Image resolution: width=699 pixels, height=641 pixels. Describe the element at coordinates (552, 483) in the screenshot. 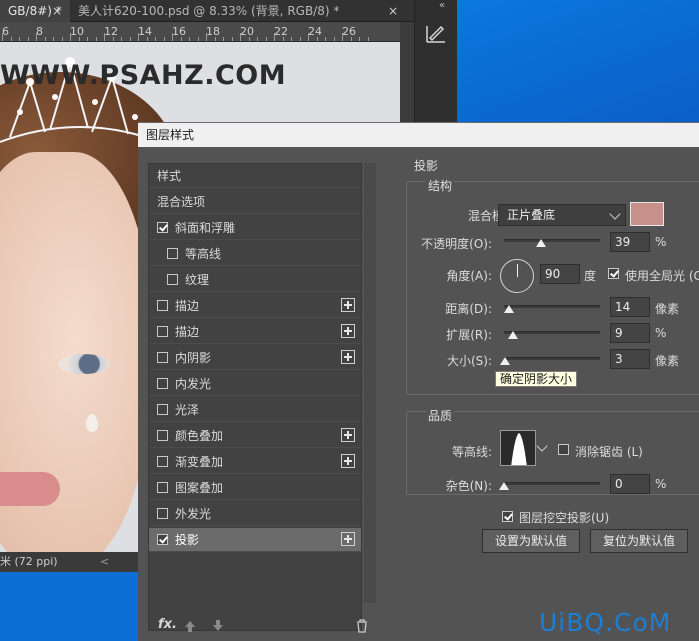

I see `noise-slider-track` at that location.